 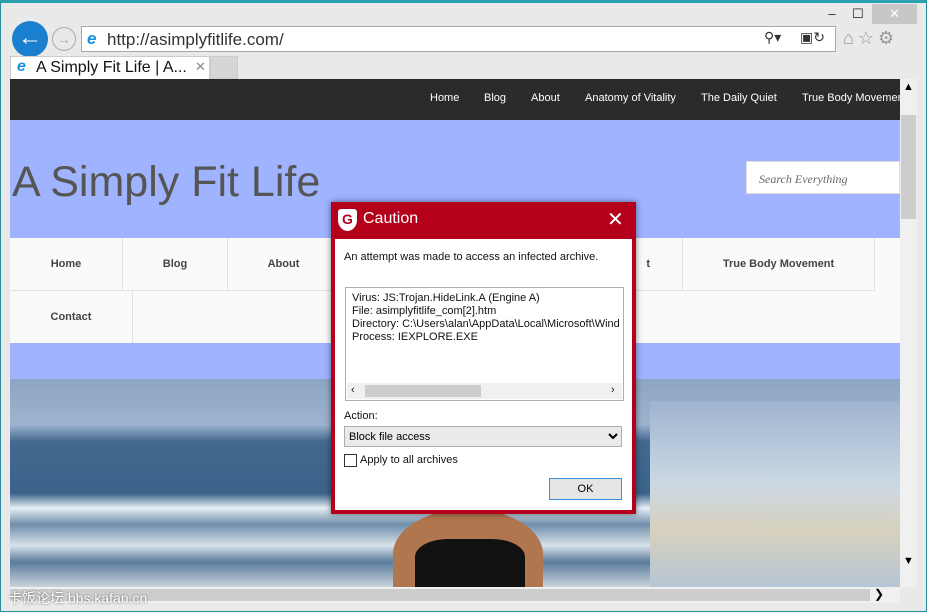 I want to click on action-select: Block file access, so click(x=483, y=436).